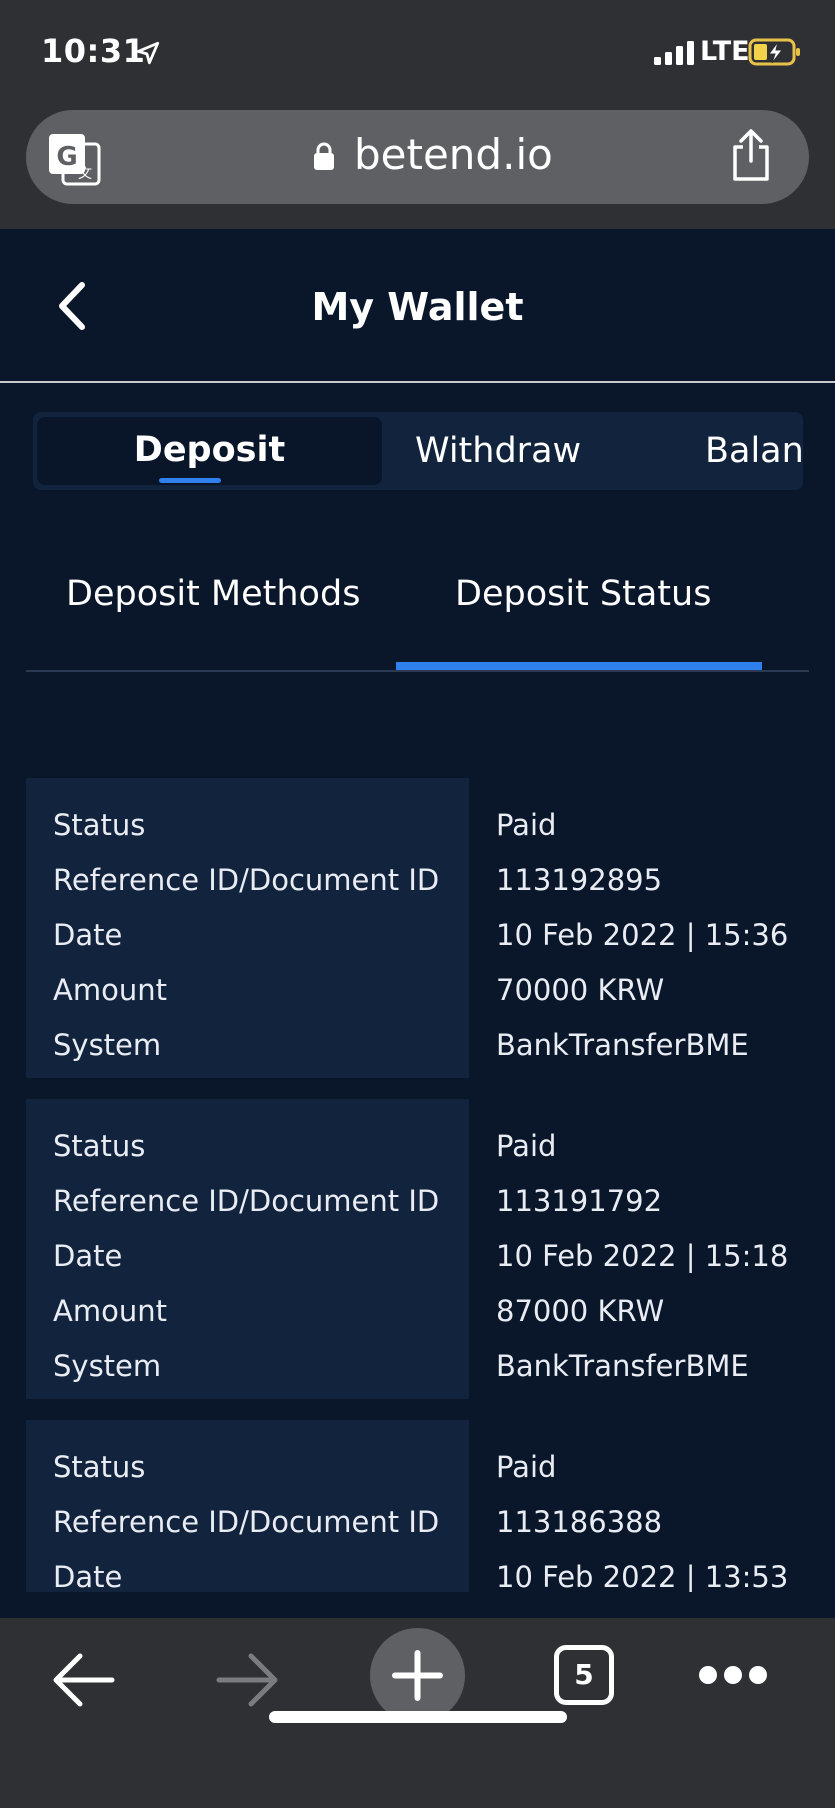 Image resolution: width=835 pixels, height=1808 pixels. Describe the element at coordinates (580, 990) in the screenshot. I see `value-amount: 70000 KRW` at that location.